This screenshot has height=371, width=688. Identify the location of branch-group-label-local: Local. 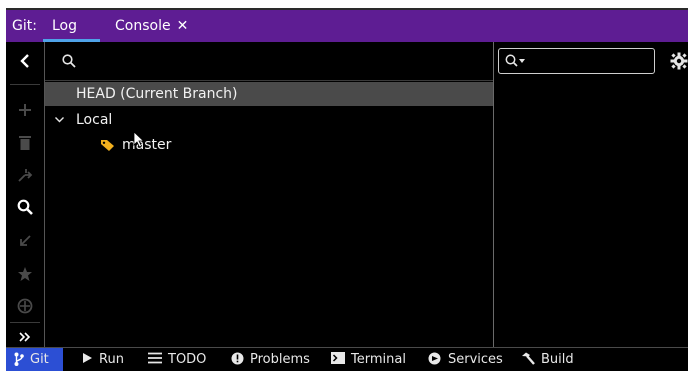
(94, 120).